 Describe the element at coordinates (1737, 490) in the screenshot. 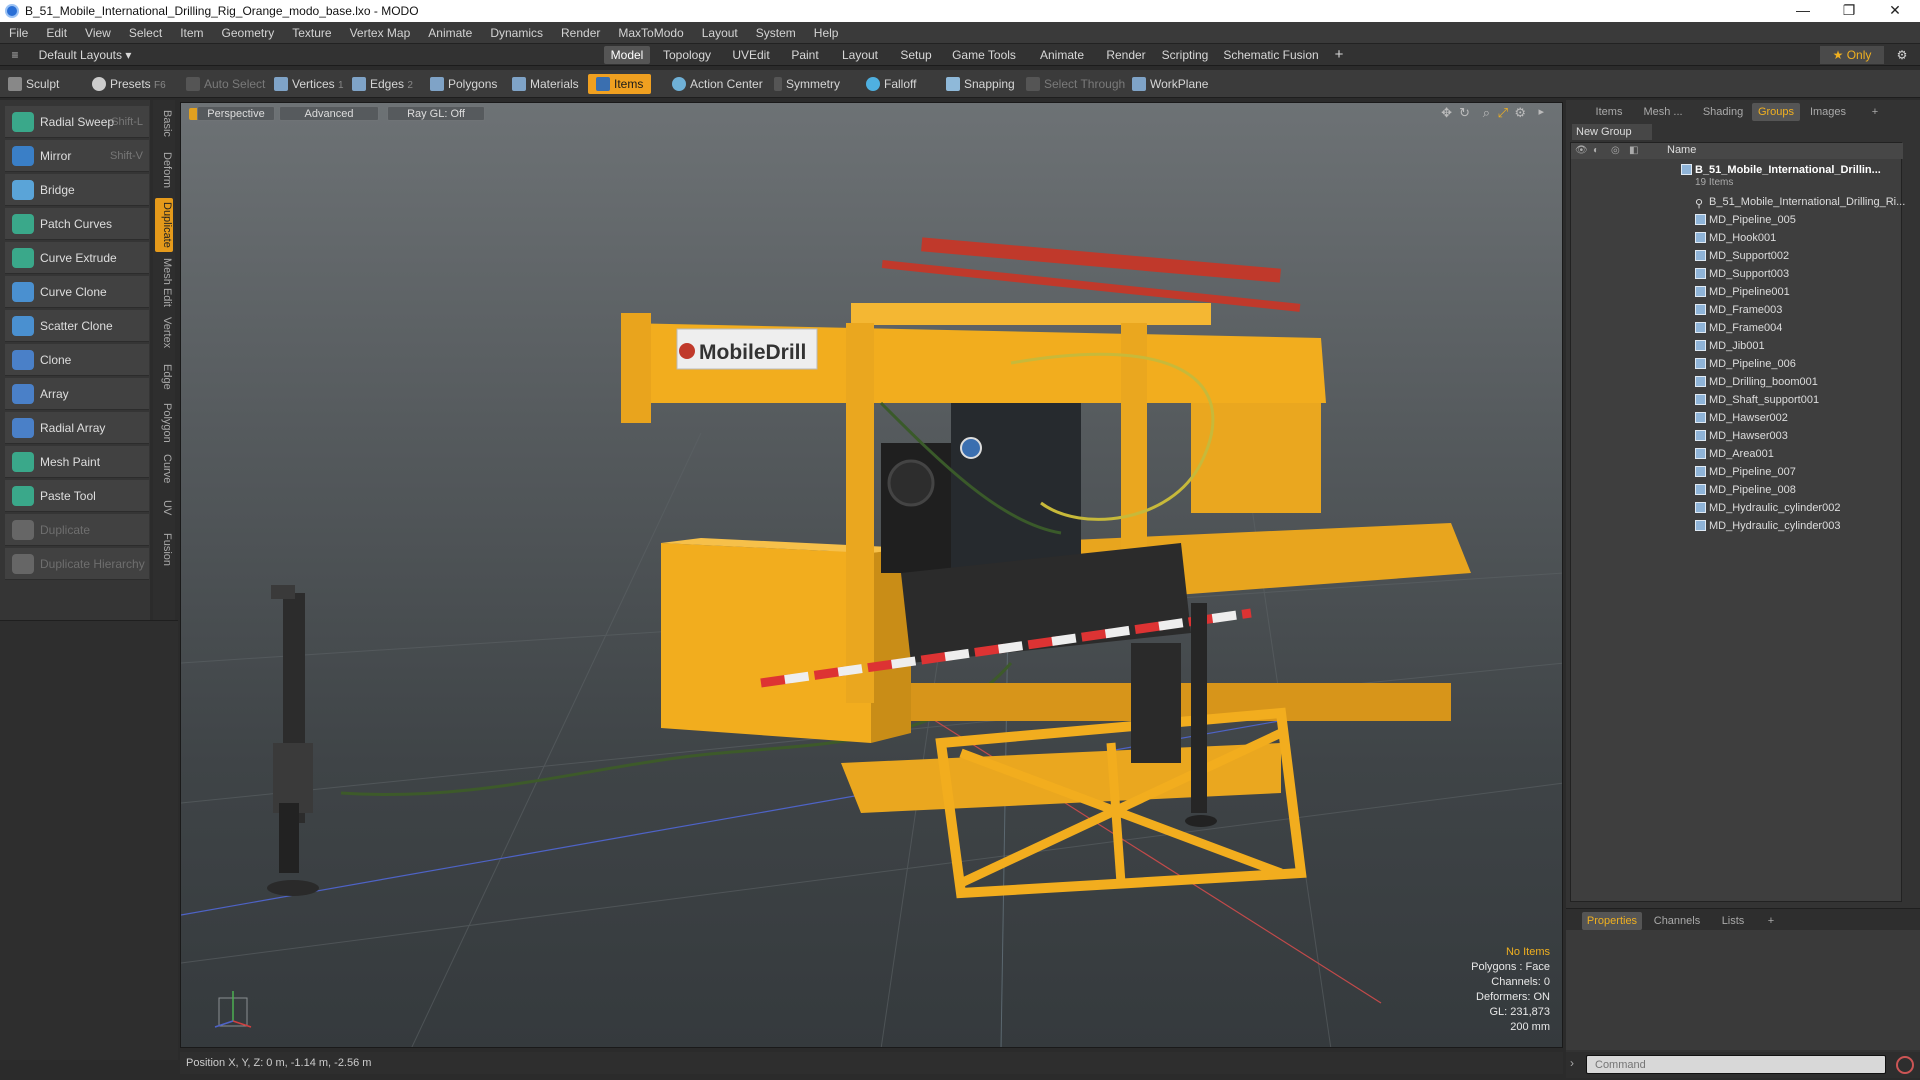

I see `group-item-row: MD_Pipeline_008` at that location.